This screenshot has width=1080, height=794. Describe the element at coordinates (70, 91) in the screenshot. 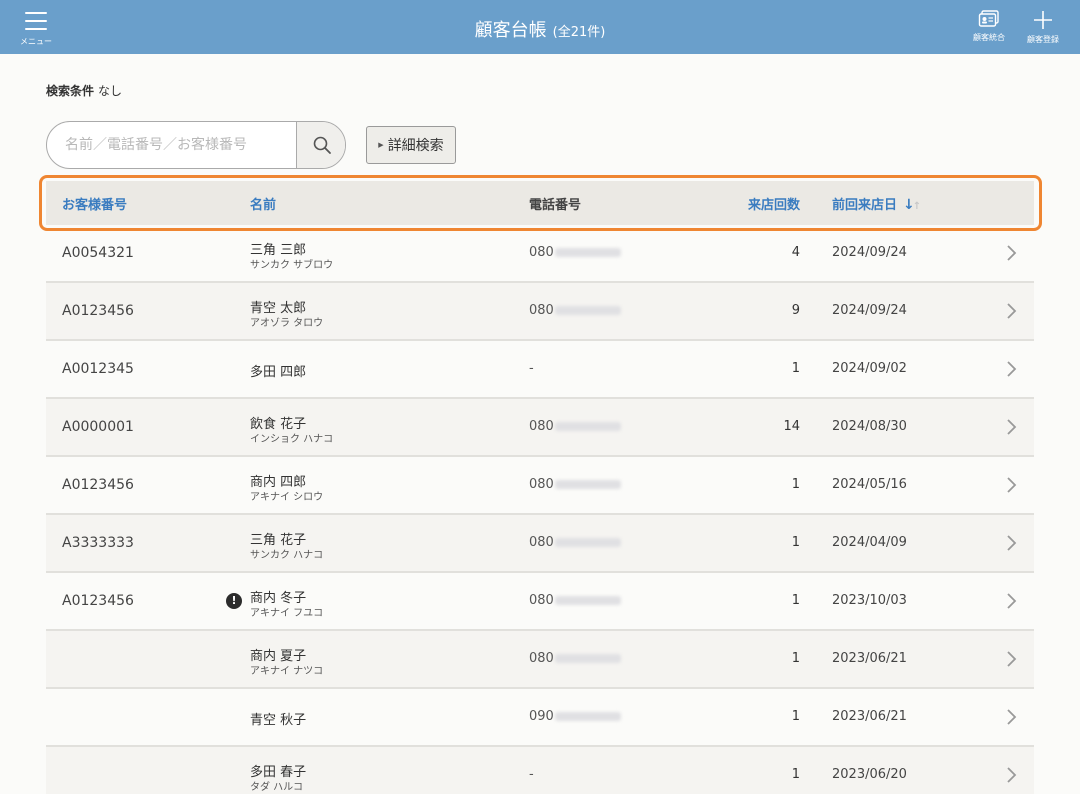

I see `search-condition-label: 検索条件` at that location.